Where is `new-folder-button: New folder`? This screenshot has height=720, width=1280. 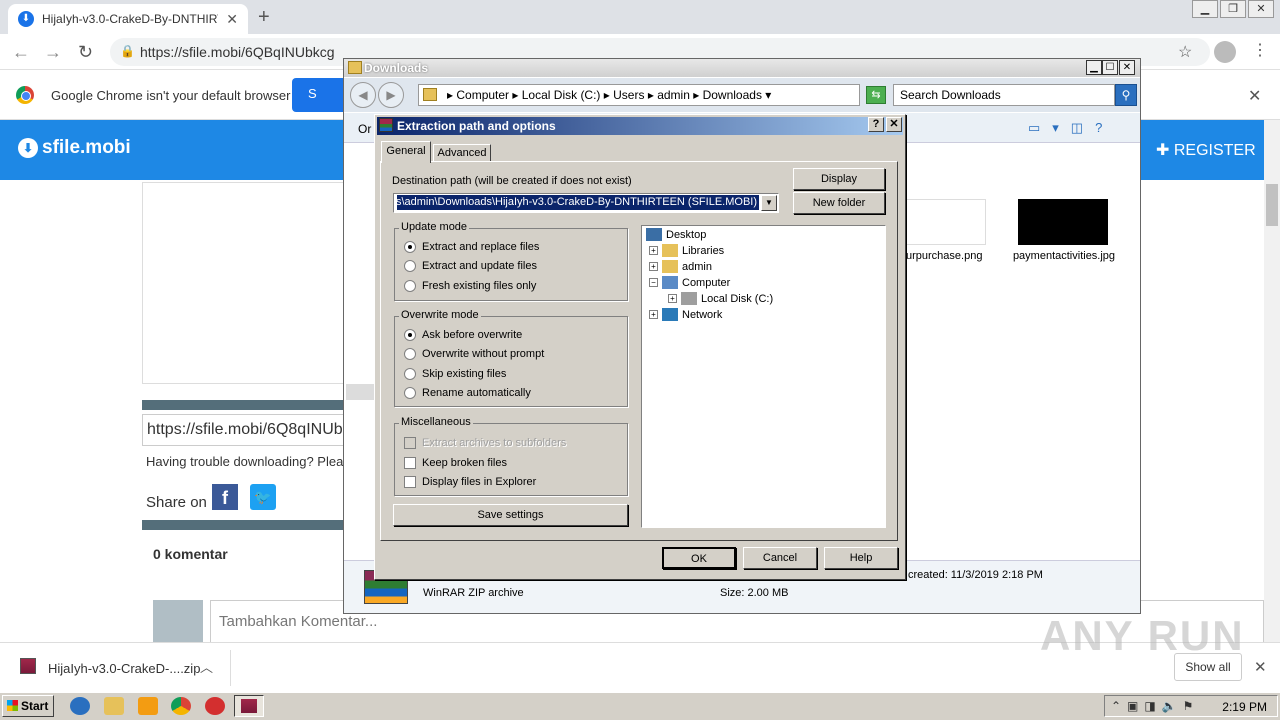
new-folder-button: New folder is located at coordinates (839, 203).